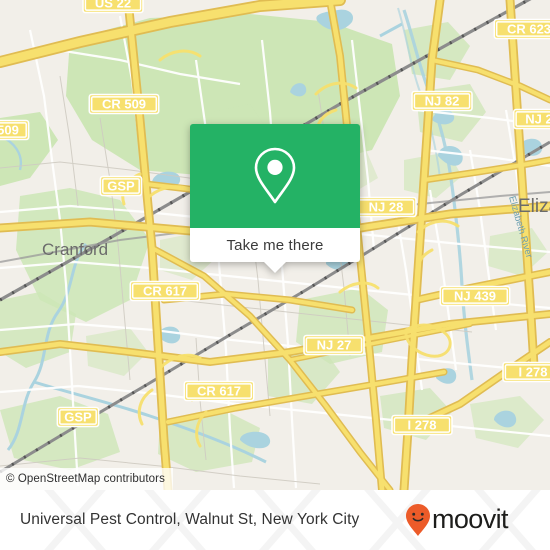  I want to click on road-shield: 509, so click(15, 130).